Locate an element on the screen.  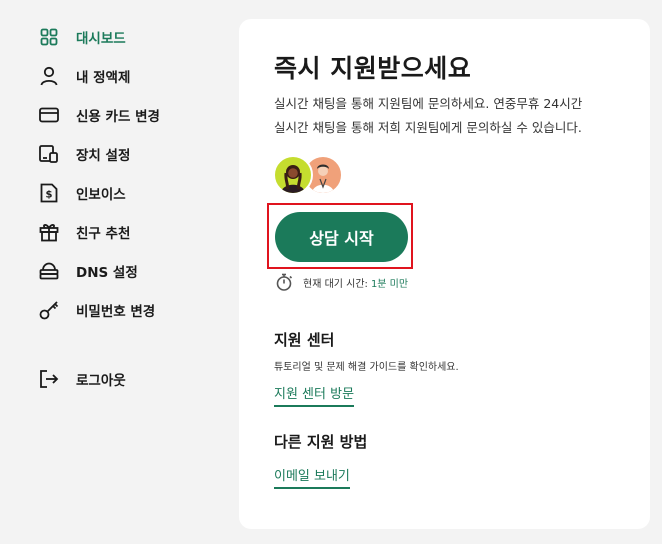
email-link: 이메일 보내기 is located at coordinates (312, 477).